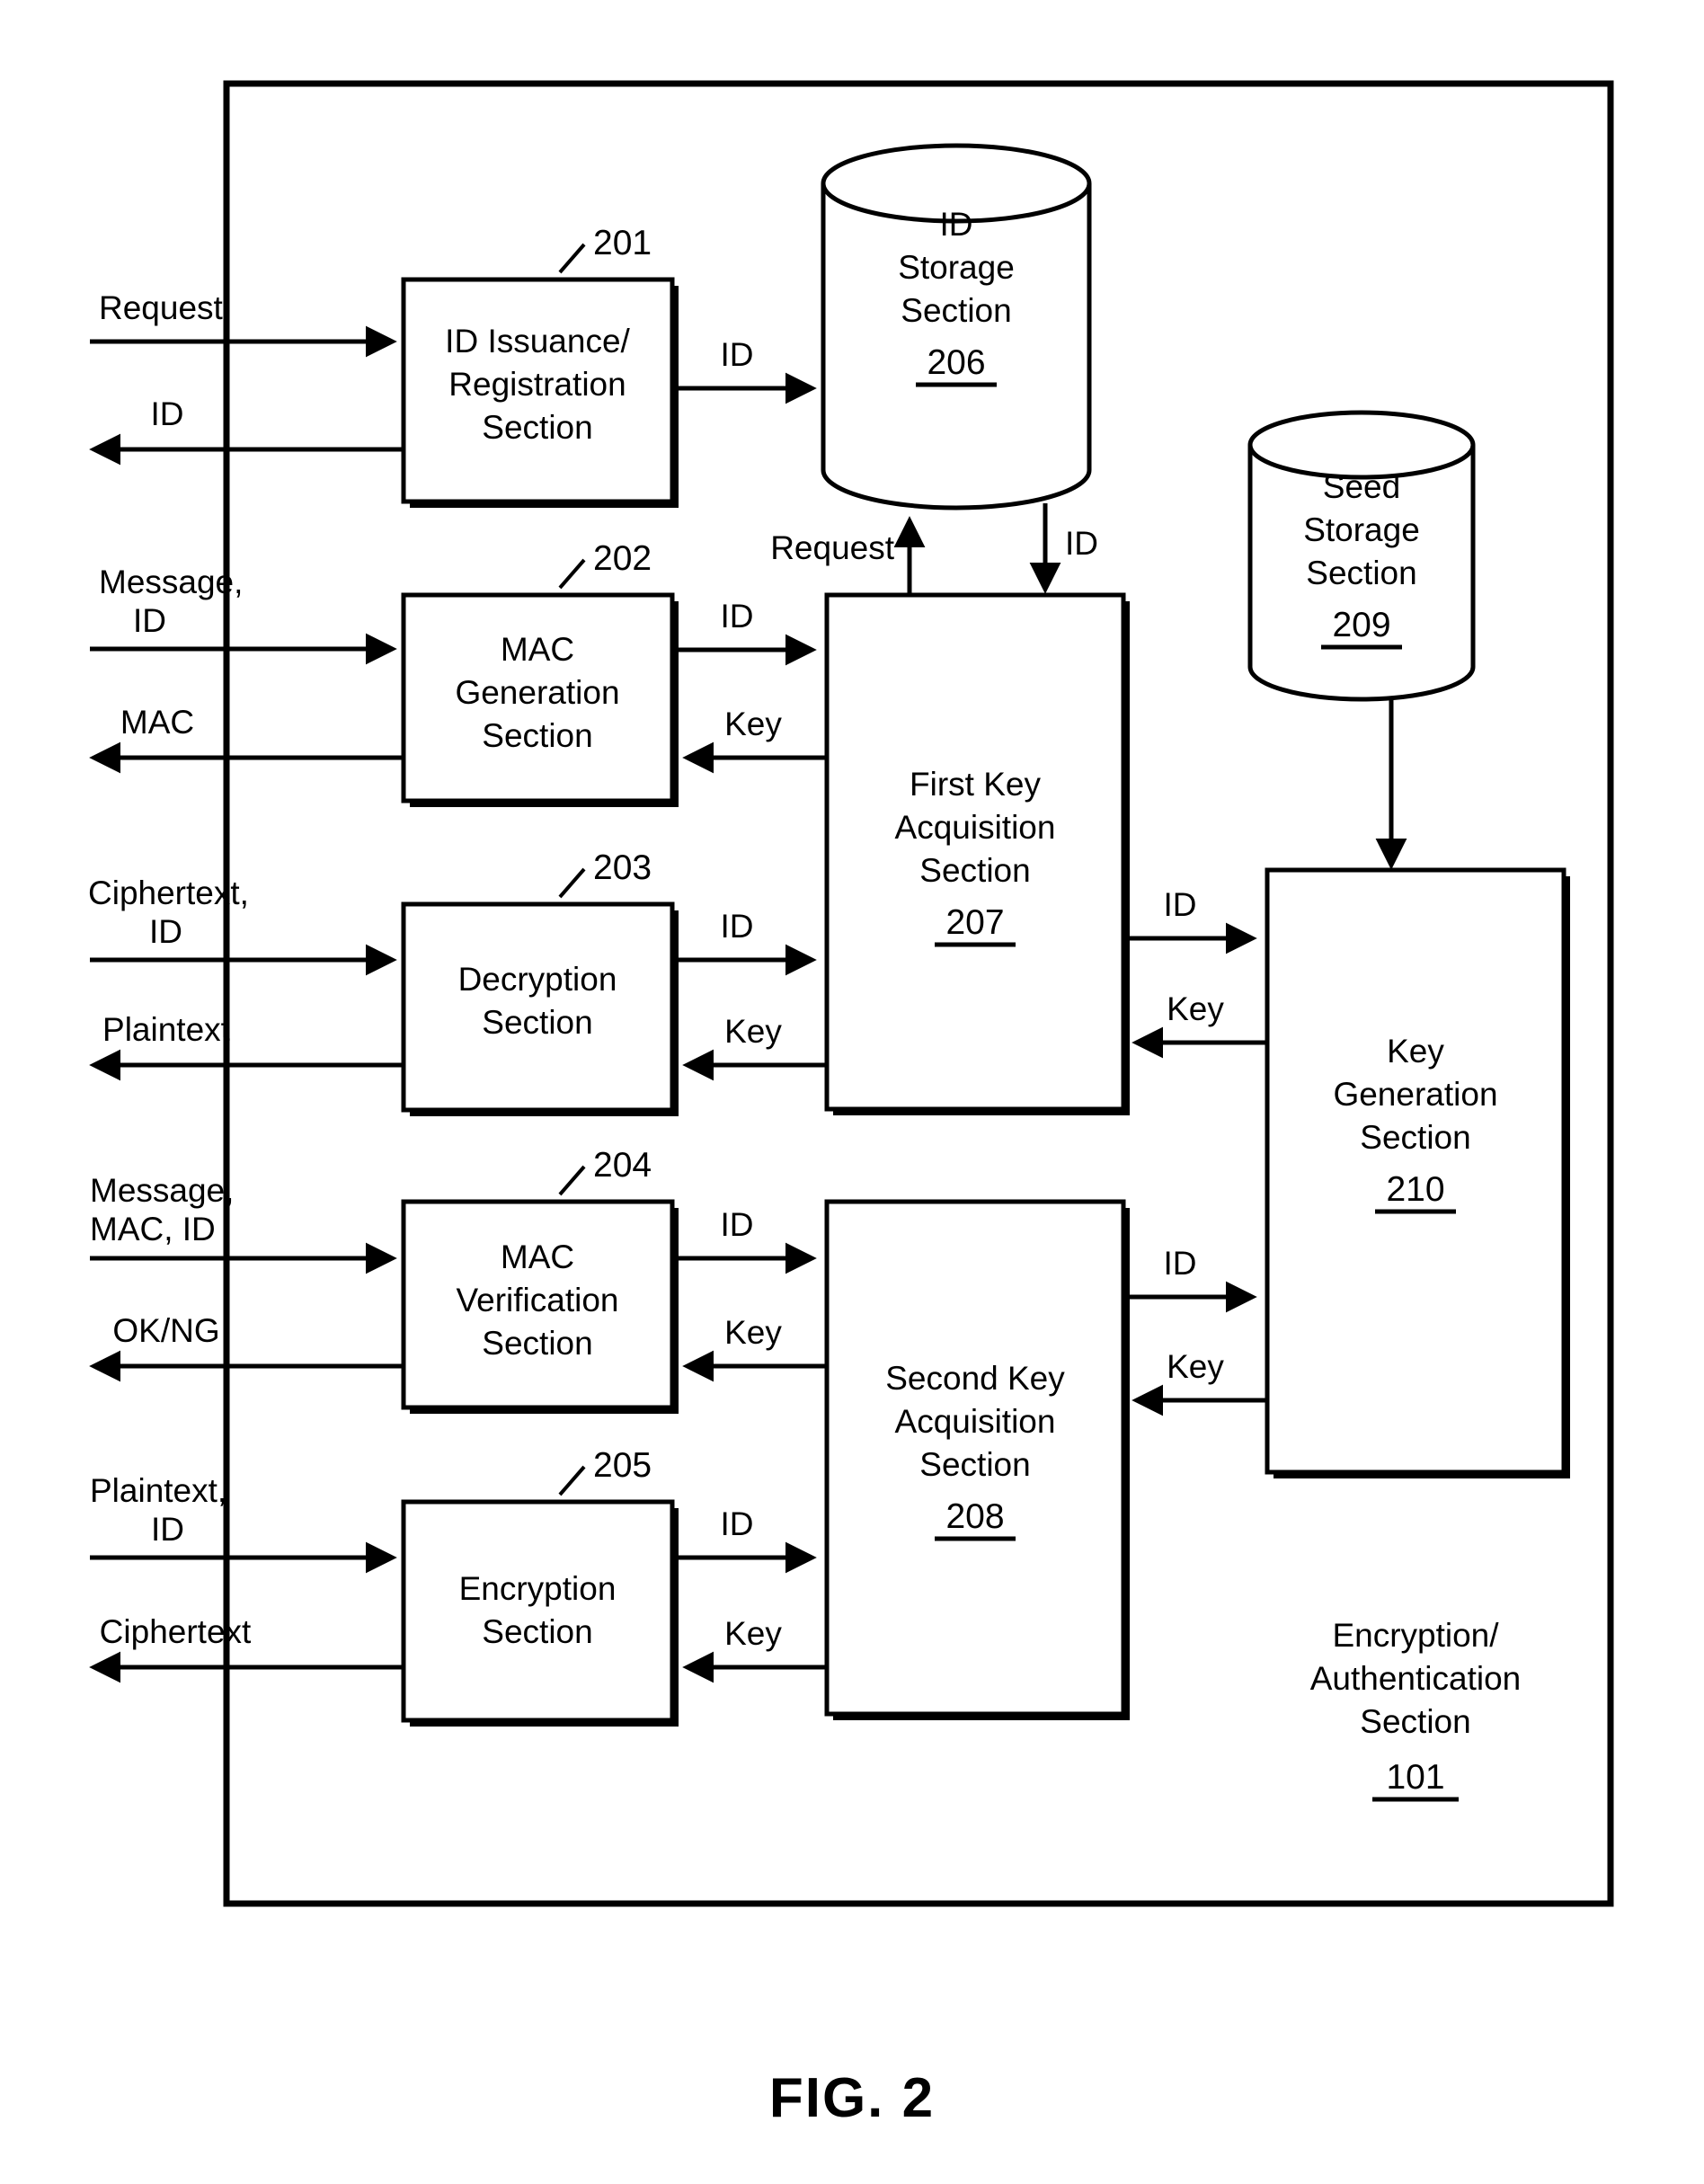 The image size is (1704, 2184). Describe the element at coordinates (158, 1491) in the screenshot. I see `io-label-plaintext-id-in-1: Plaintext,` at that location.